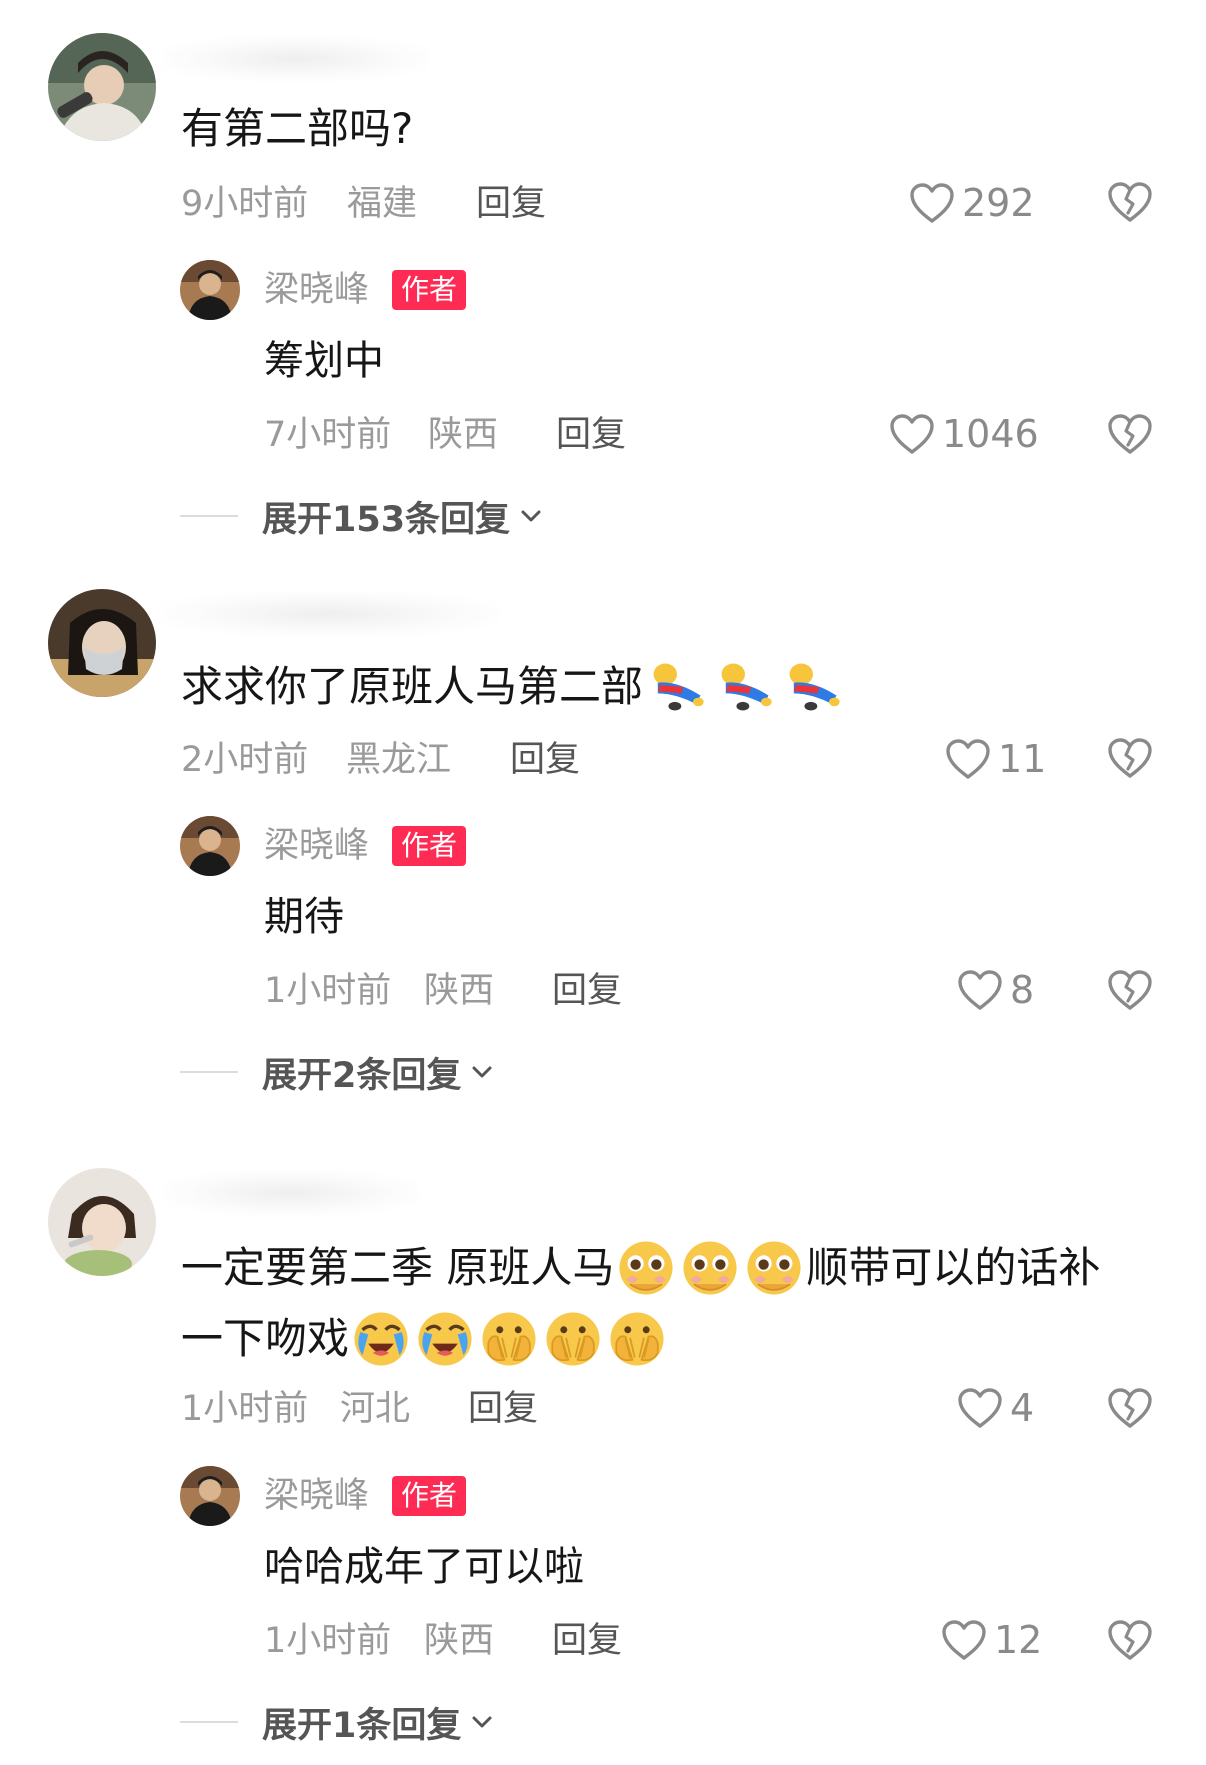 Image resolution: width=1206 pixels, height=1765 pixels. What do you see at coordinates (1022, 1408) in the screenshot?
I see `like-count: 4` at bounding box center [1022, 1408].